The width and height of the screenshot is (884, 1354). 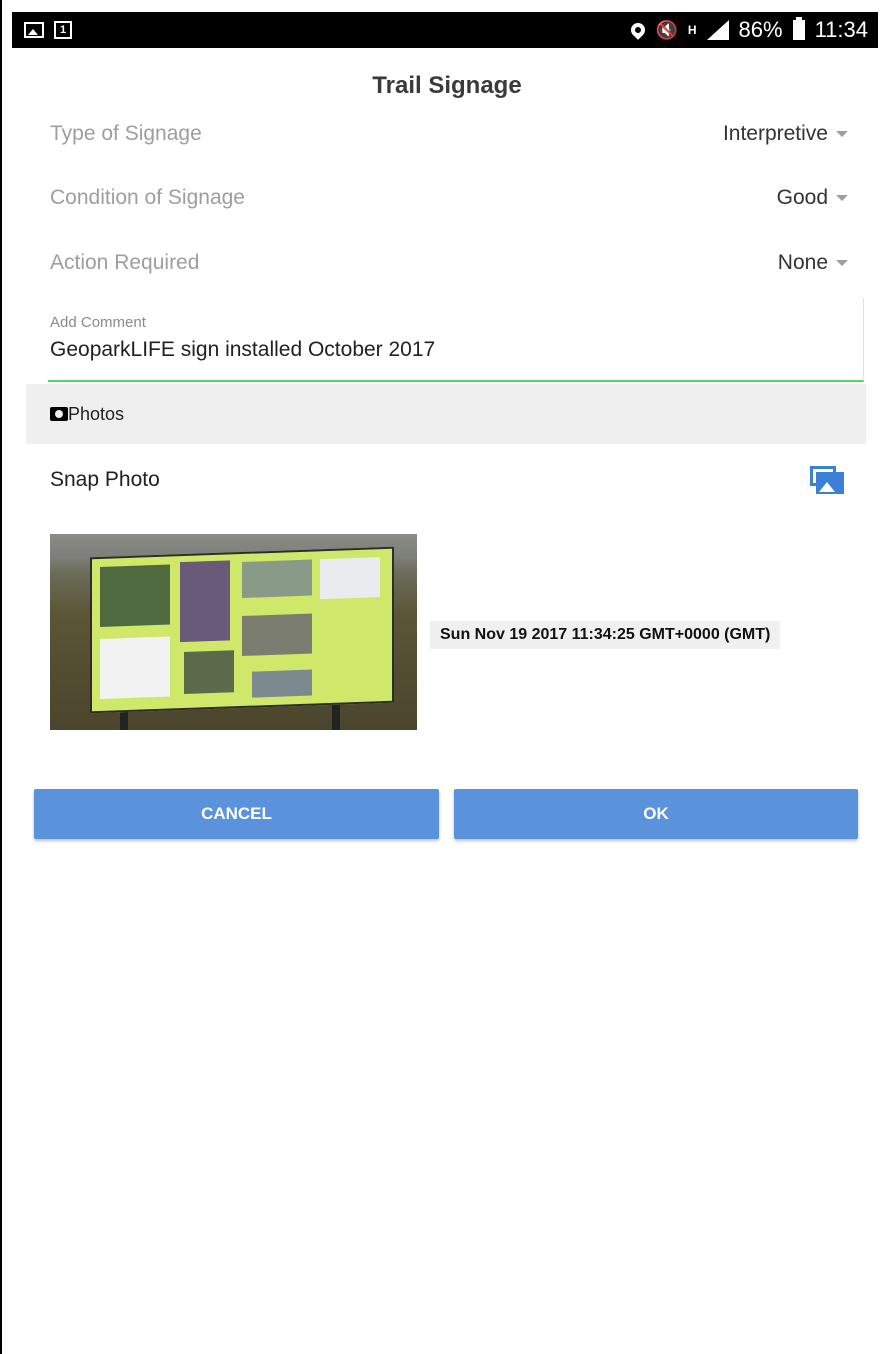 I want to click on status-bar-right: 🔇 H 86% 11:34, so click(x=753, y=30).